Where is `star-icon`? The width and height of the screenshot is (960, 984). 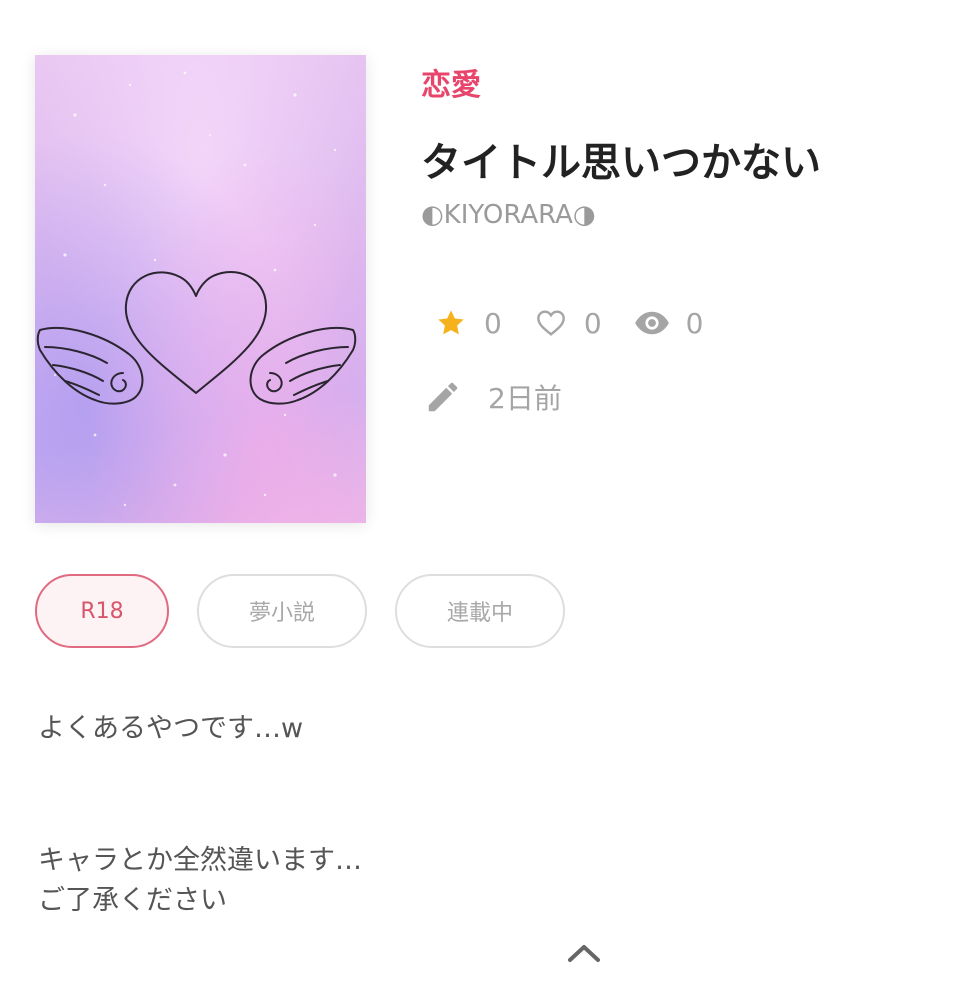 star-icon is located at coordinates (451, 322).